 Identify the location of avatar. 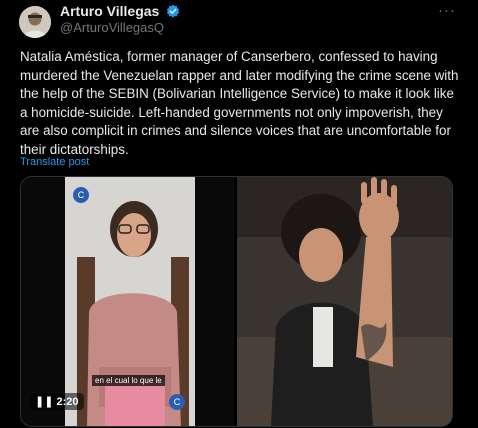
(35, 22).